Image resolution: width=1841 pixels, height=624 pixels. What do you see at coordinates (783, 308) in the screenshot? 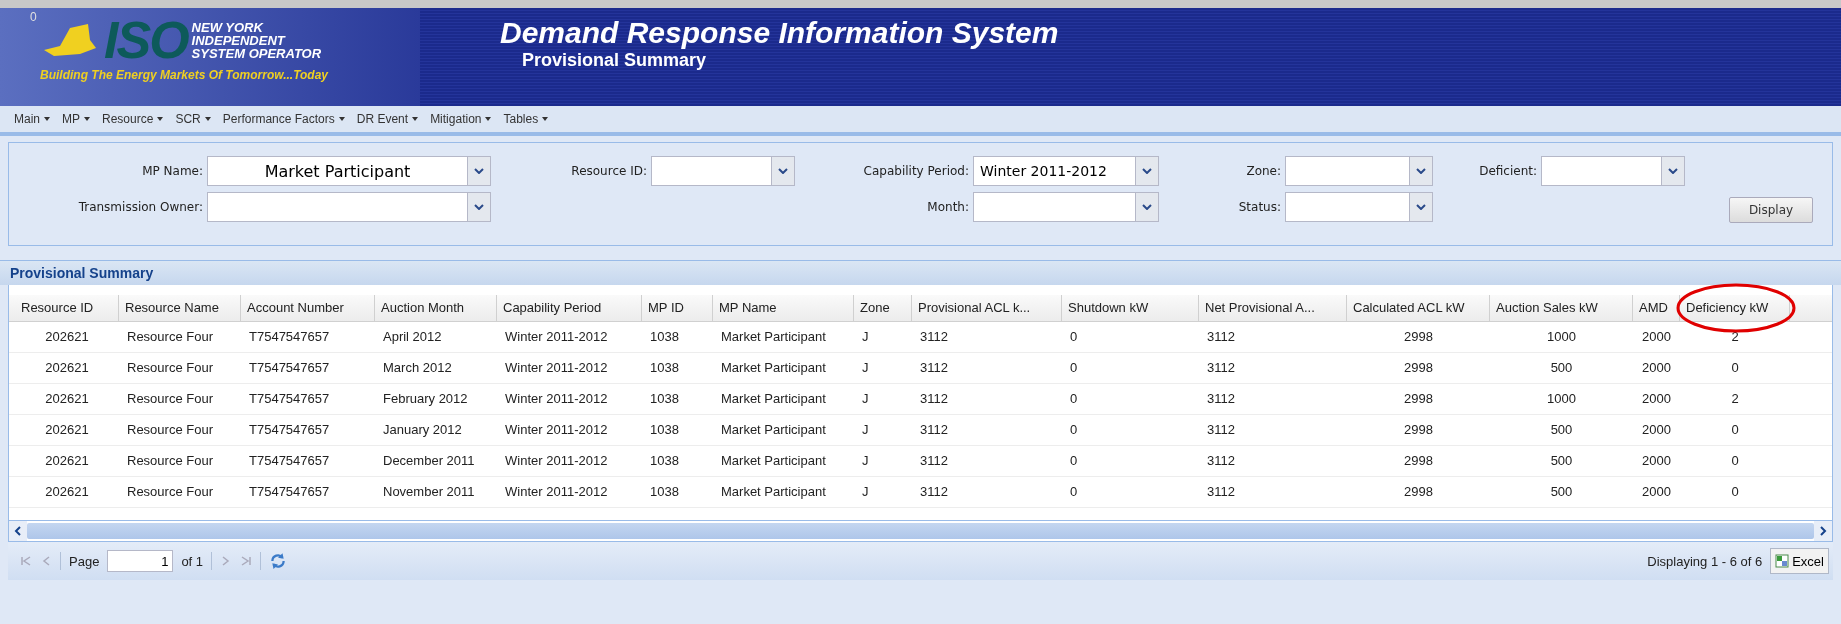
I see `column-header: MP Name` at bounding box center [783, 308].